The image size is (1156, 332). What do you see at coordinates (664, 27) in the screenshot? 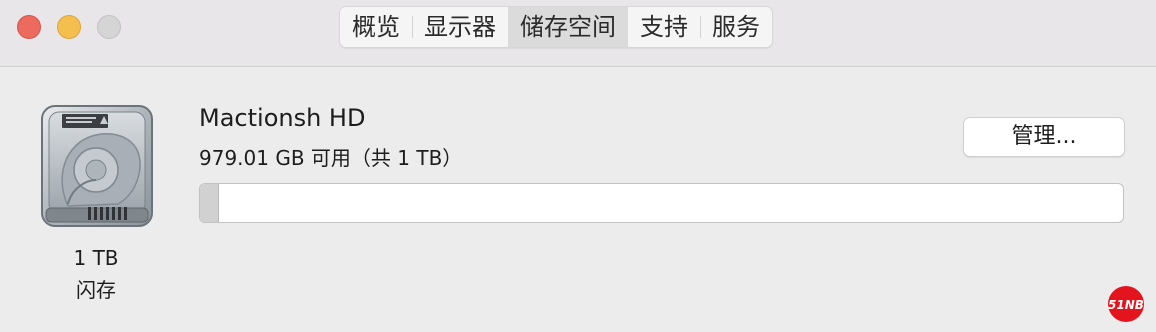
I see `tab-support: 支持` at bounding box center [664, 27].